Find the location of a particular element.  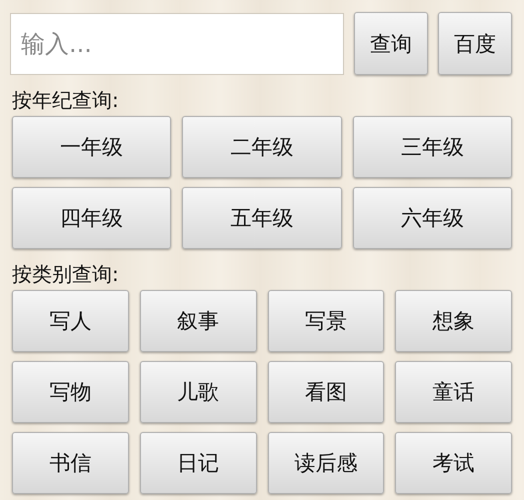

category-button: 五年级 is located at coordinates (262, 218).